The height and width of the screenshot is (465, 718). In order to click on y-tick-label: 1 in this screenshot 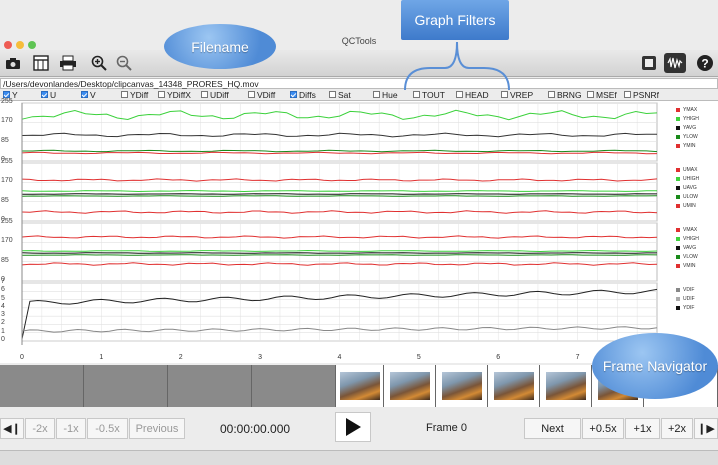, I will do `click(3, 331)`.